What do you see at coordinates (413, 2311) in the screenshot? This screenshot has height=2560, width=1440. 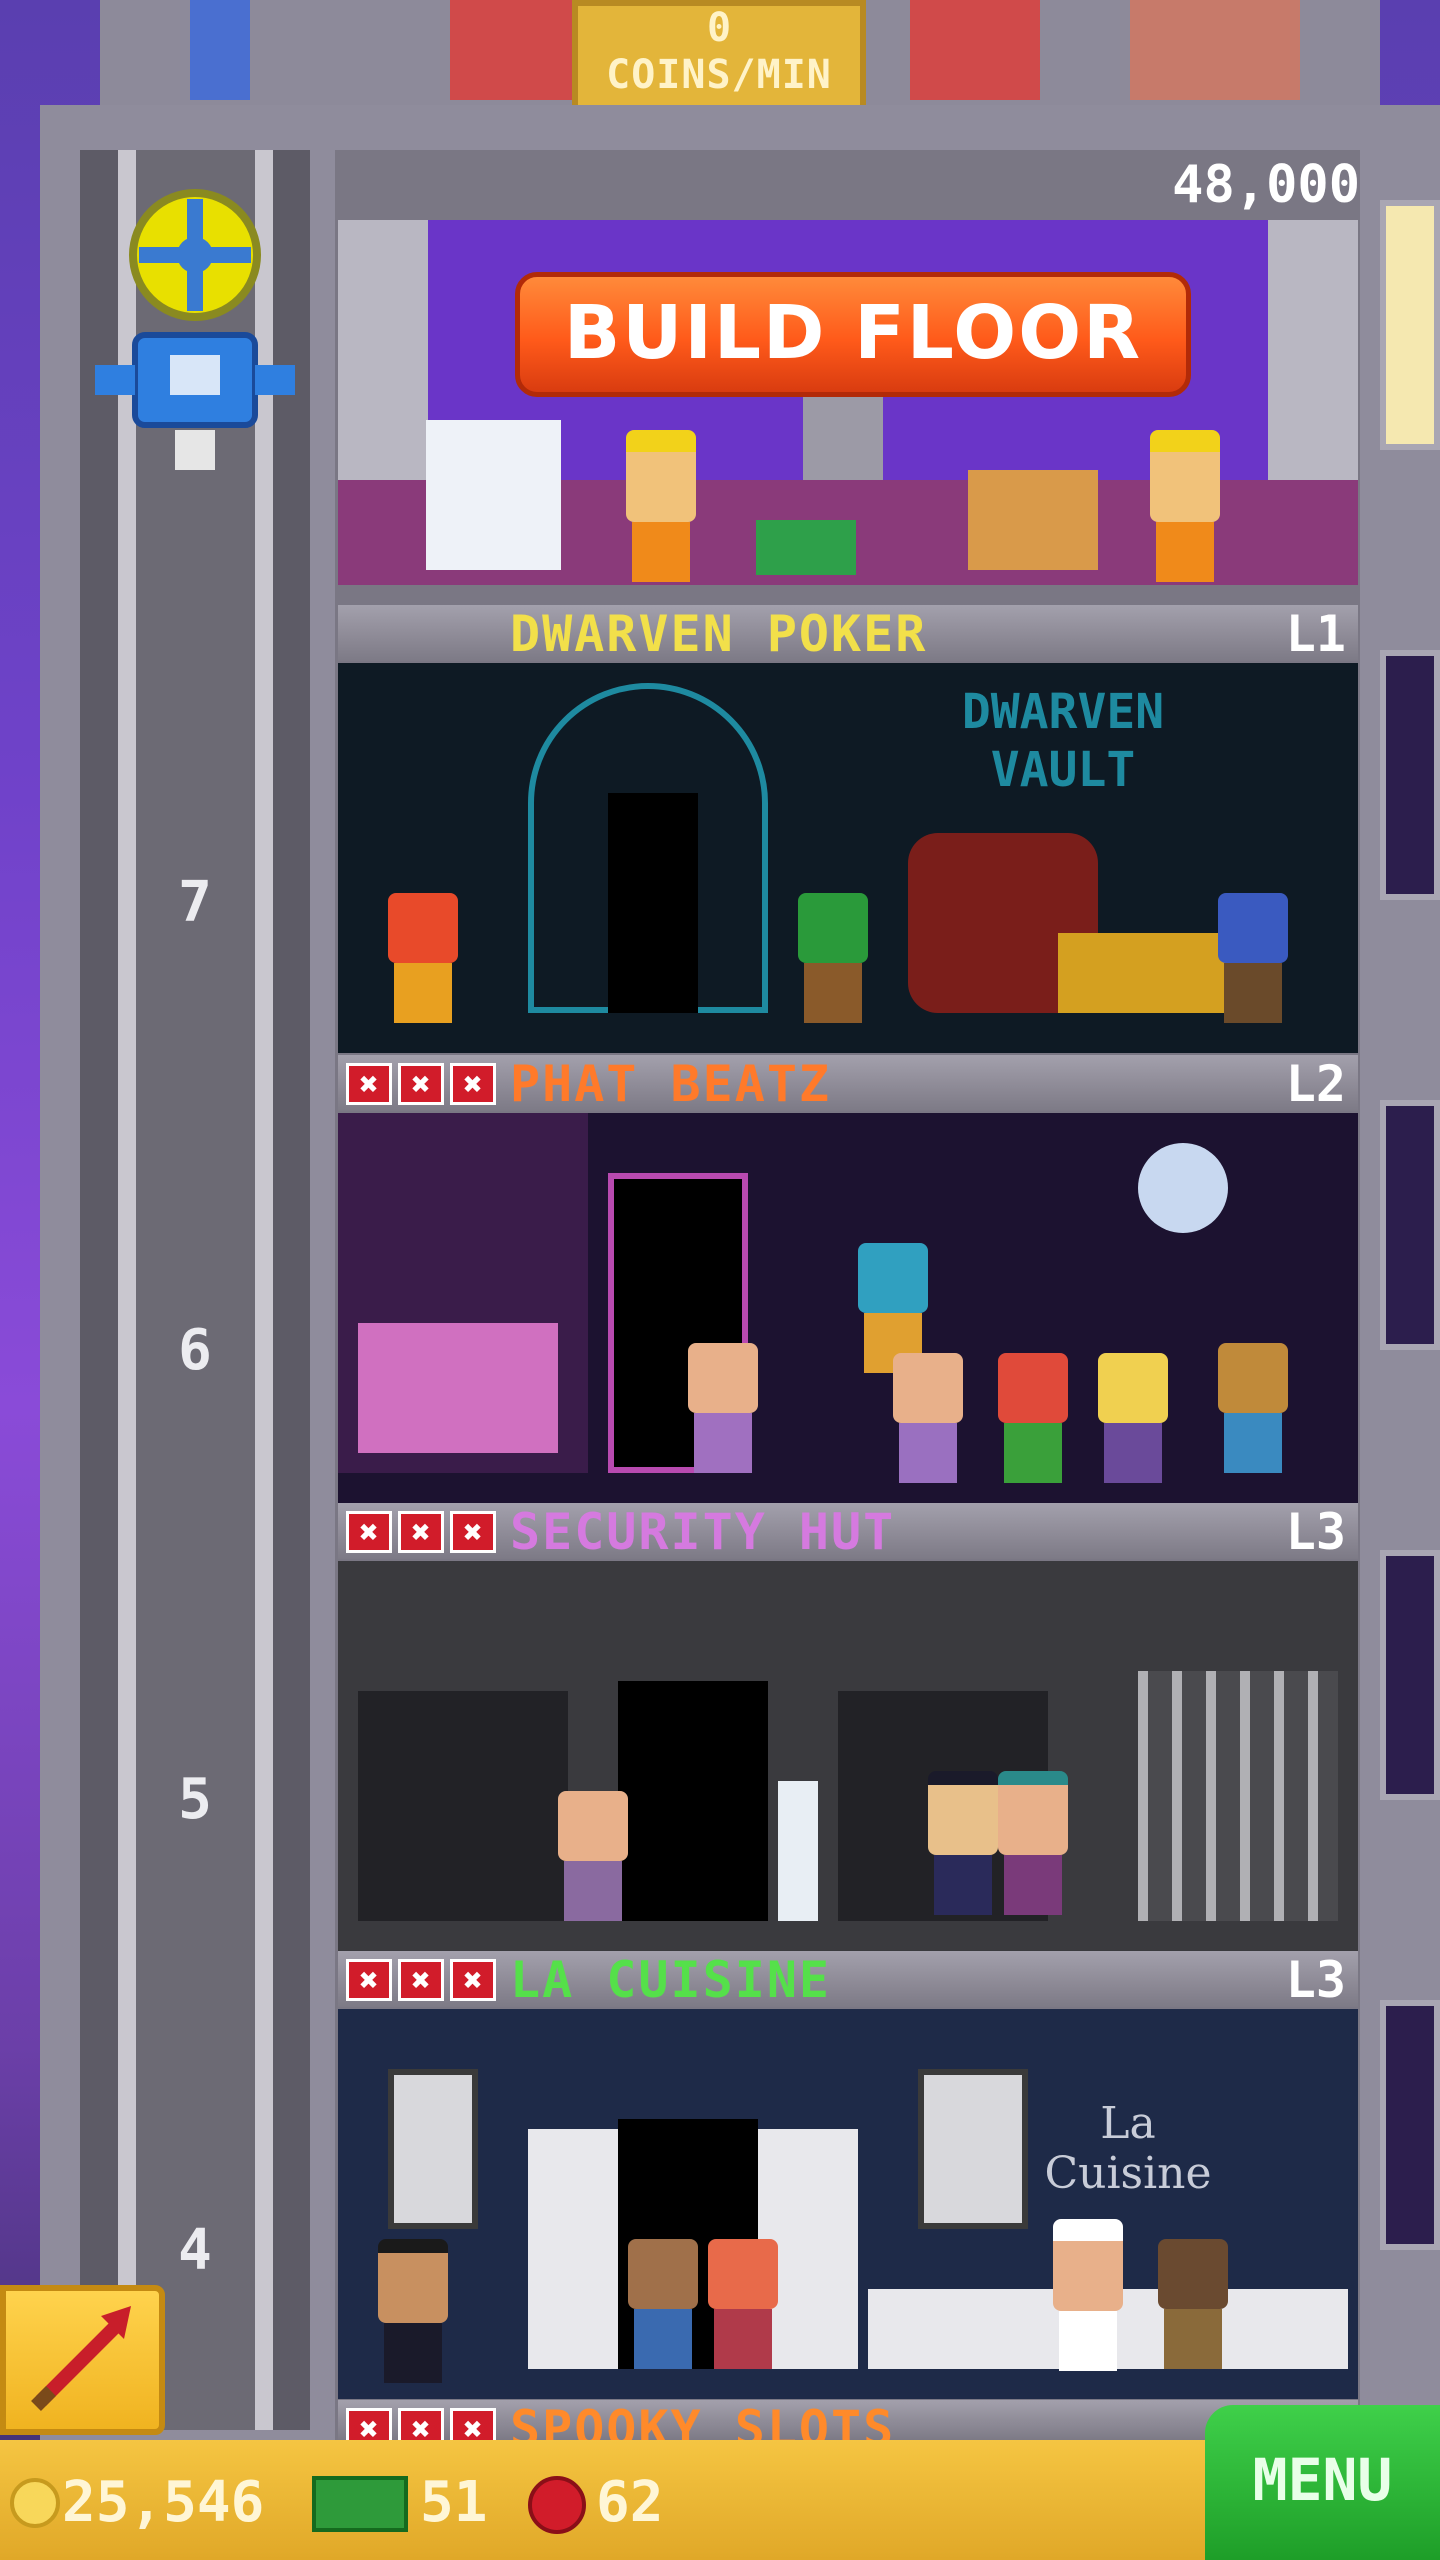 I see `waiter` at bounding box center [413, 2311].